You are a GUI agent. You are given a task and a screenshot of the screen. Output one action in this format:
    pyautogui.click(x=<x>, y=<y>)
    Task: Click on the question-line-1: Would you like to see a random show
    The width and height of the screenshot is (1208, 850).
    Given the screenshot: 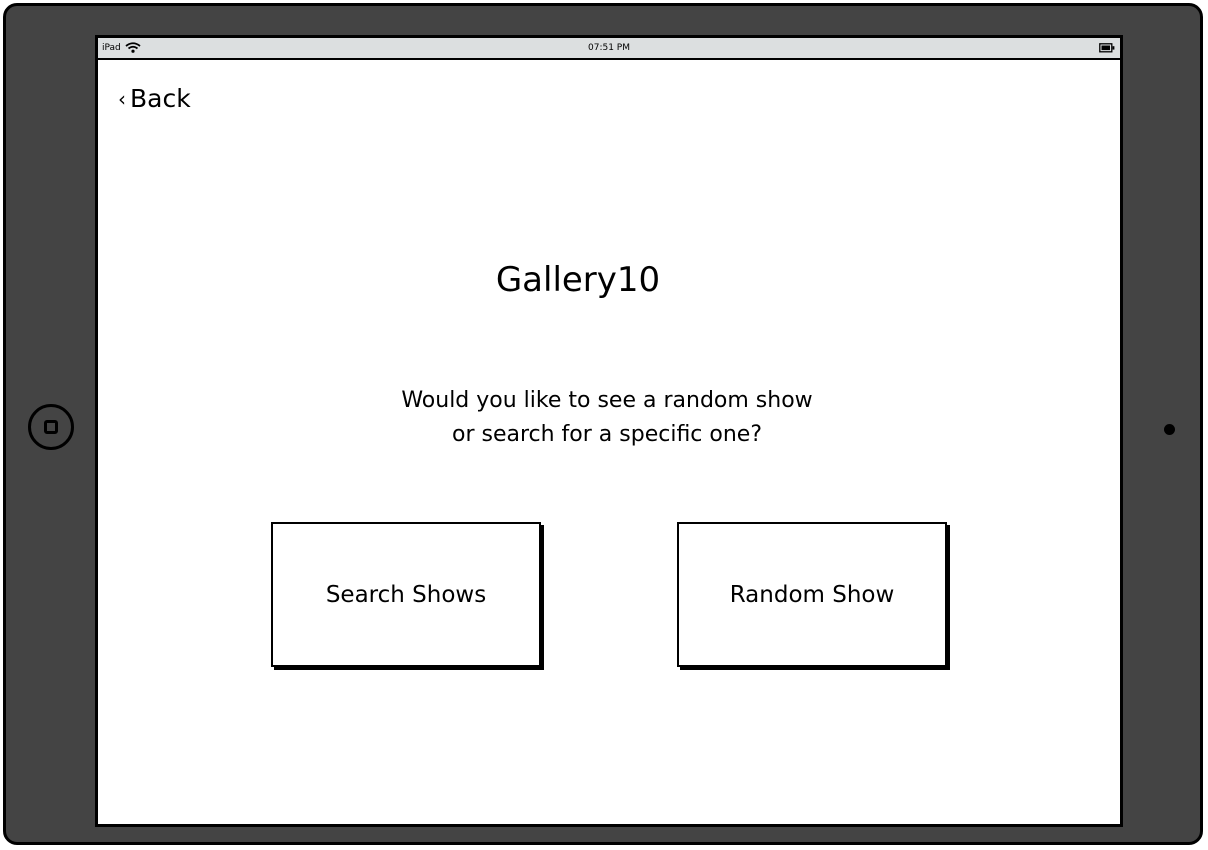 What is the action you would take?
    pyautogui.click(x=607, y=400)
    